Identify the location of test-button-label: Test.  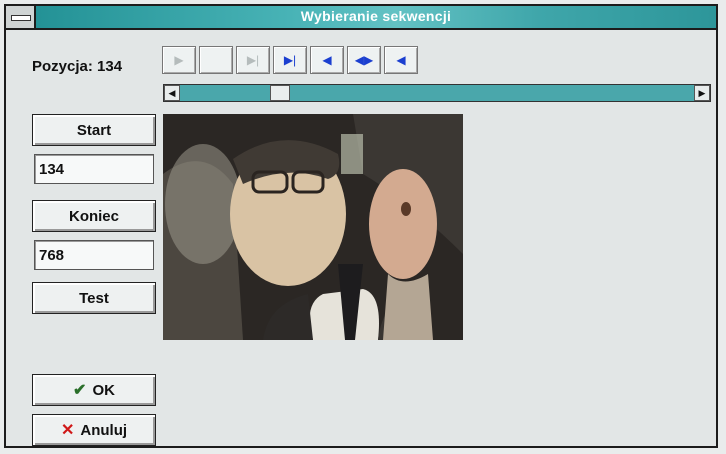
(94, 298).